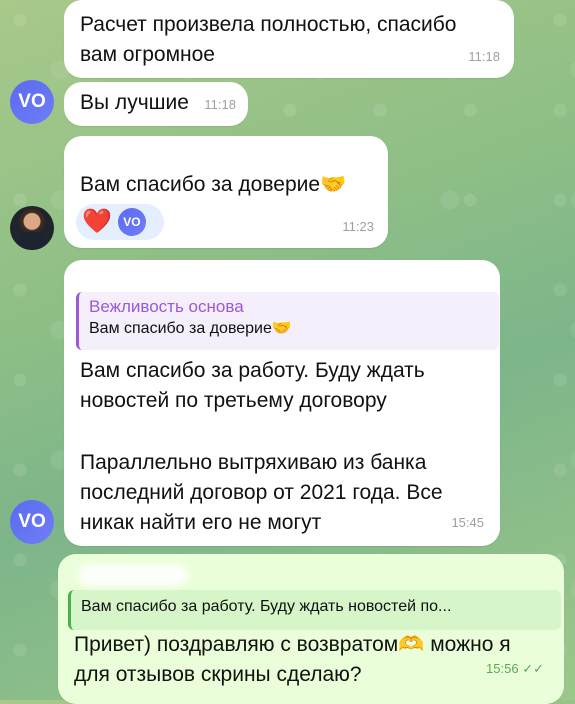 This screenshot has width=575, height=704. I want to click on message-bubble: Вам спасибо за доверие🤝 ❤️ VO 11:23, so click(226, 192).